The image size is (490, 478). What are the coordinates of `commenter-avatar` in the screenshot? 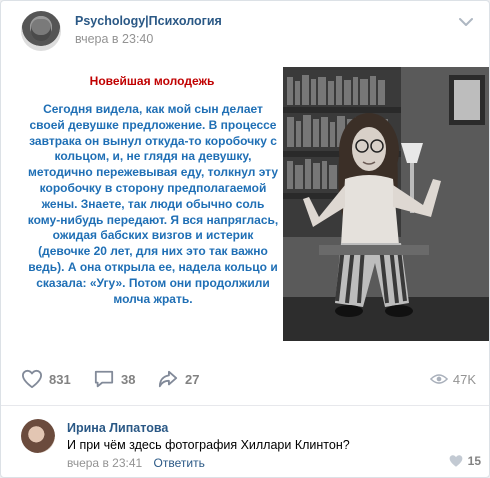 It's located at (38, 436).